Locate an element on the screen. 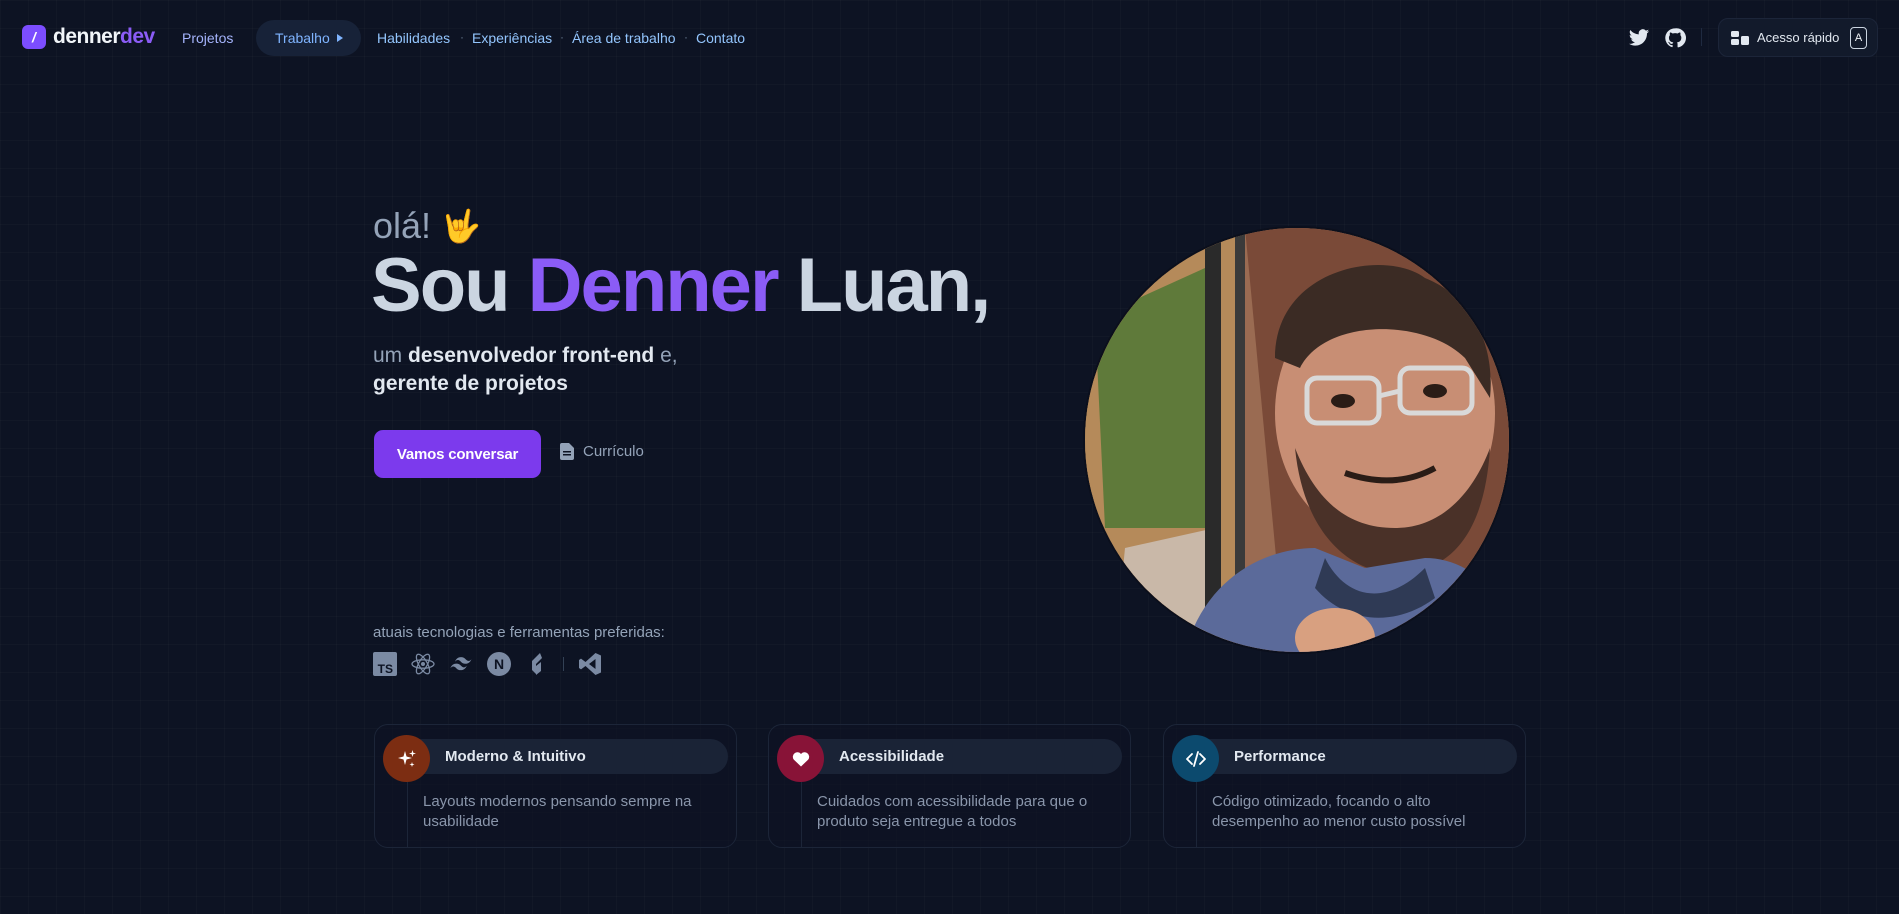  hero-title-surname: Luan, is located at coordinates (894, 285).